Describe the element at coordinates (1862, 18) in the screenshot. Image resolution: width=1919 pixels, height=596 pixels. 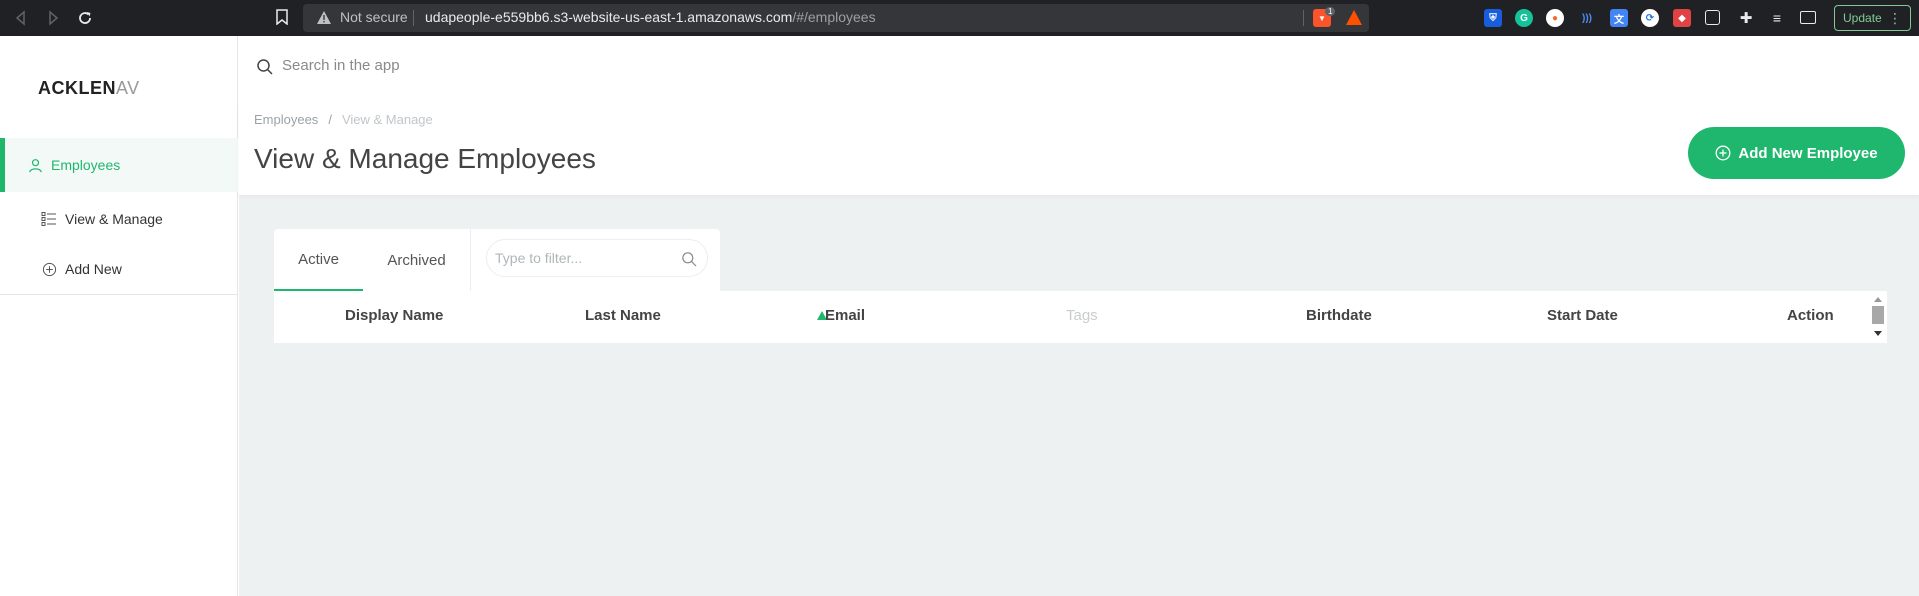
I see `update-label: Update` at that location.